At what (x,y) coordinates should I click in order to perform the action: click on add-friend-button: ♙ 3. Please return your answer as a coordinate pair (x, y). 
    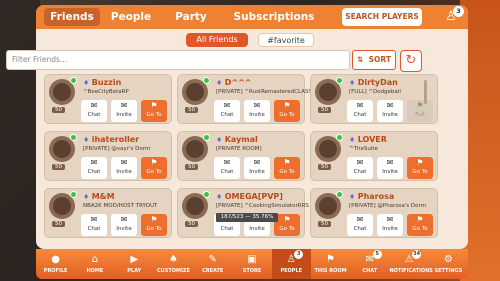
    Looking at the image, I should click on (452, 16).